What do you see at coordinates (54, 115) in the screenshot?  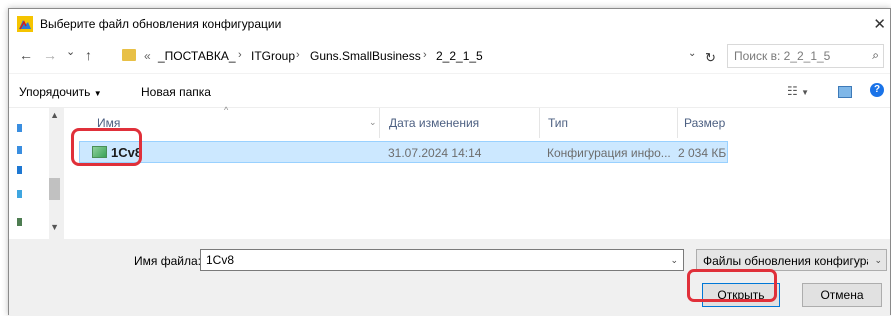 I see `scroll-up-icon: ▲` at bounding box center [54, 115].